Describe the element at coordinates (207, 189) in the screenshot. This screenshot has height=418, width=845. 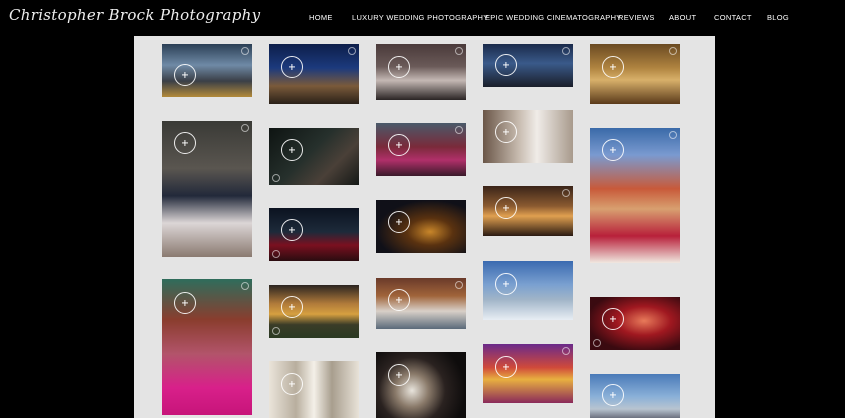
I see `gallery-thumb-couple-formal-portrait` at that location.